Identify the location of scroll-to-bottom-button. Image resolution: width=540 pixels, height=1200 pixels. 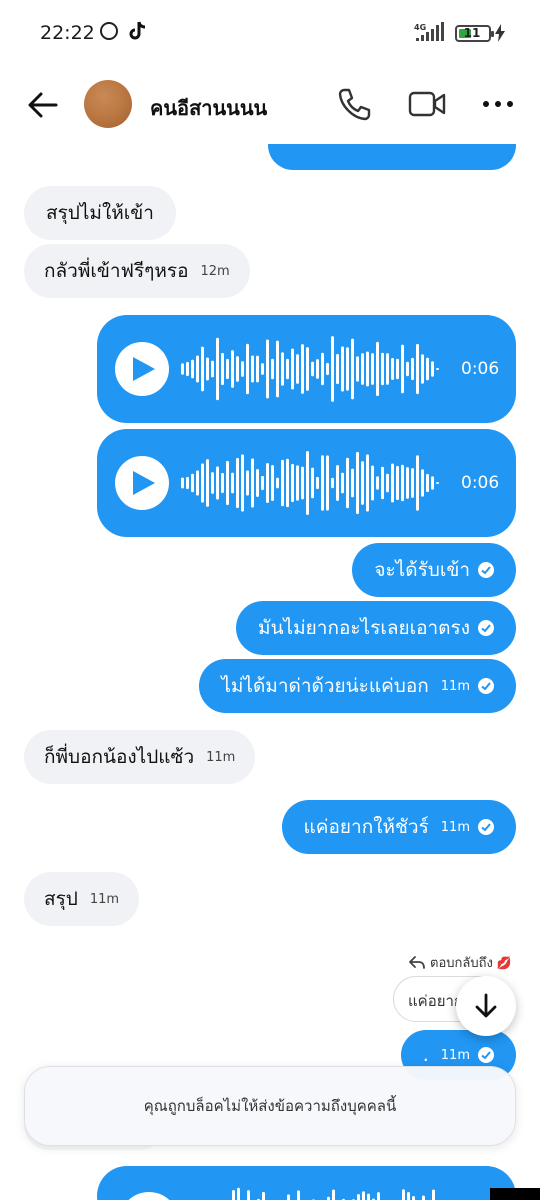
(486, 1006).